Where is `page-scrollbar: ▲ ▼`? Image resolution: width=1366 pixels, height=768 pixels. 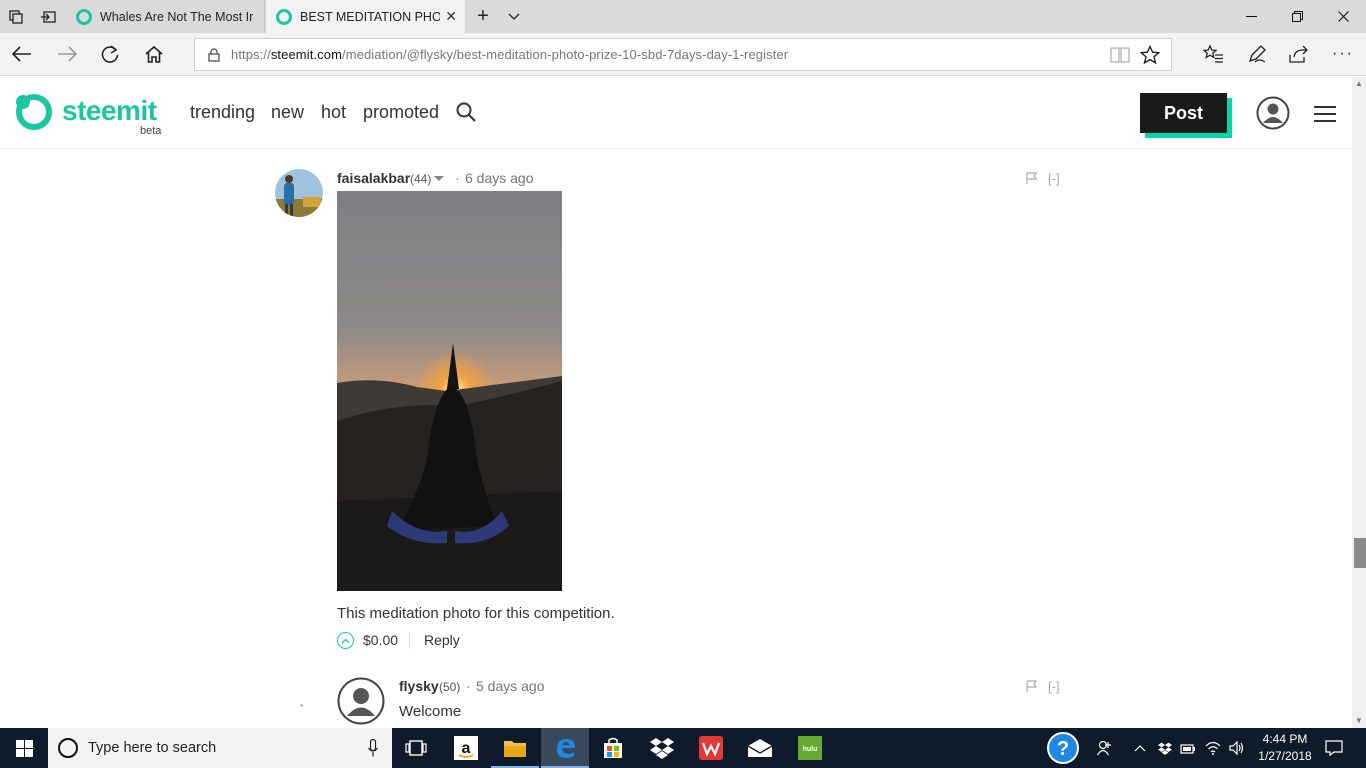
page-scrollbar: ▲ ▼ is located at coordinates (1359, 402).